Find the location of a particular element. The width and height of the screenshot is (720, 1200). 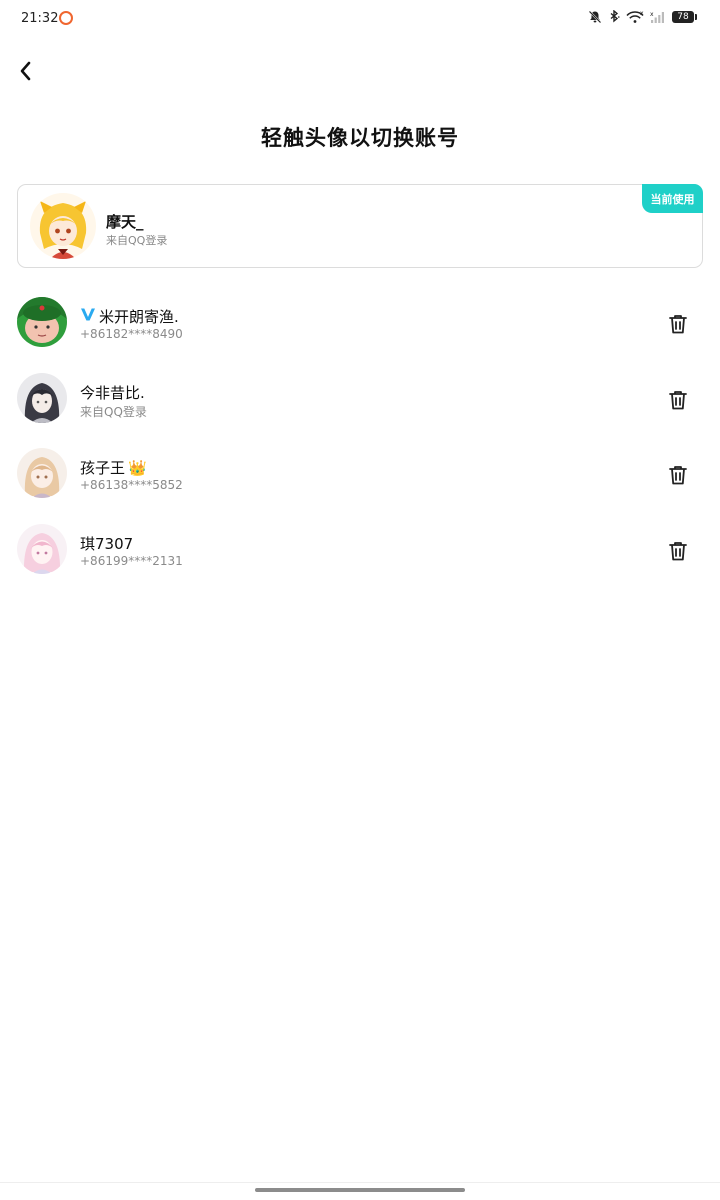

status-icons: x x 78 is located at coordinates (642, 17).